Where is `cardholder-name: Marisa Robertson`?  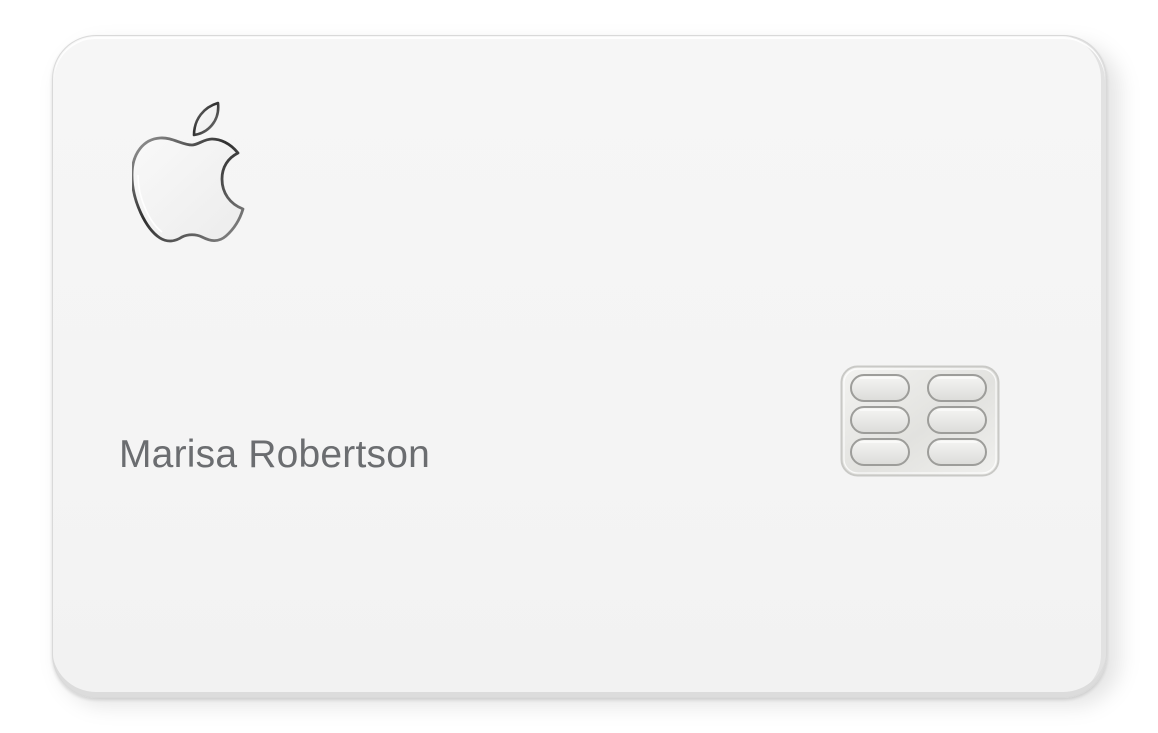 cardholder-name: Marisa Robertson is located at coordinates (274, 454).